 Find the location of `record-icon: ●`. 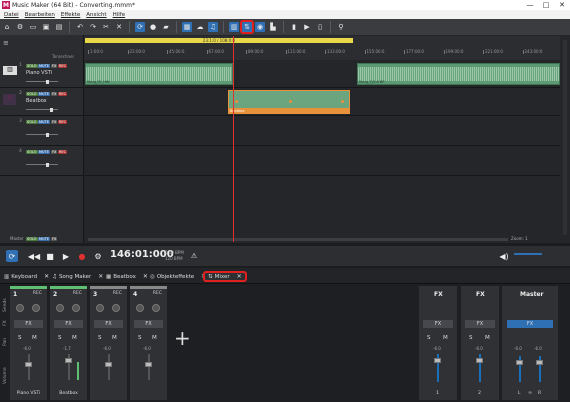

record-icon: ● is located at coordinates (82, 256).